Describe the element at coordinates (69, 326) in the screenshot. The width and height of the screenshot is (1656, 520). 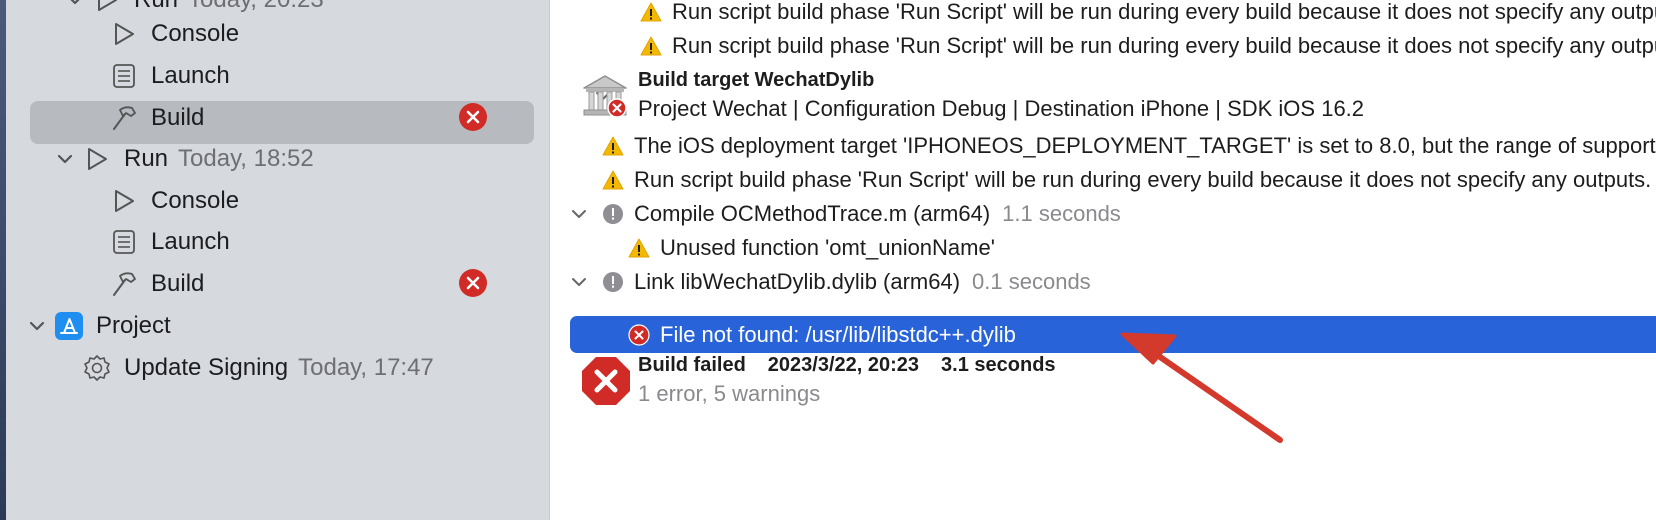
I see `app-store-icon` at that location.